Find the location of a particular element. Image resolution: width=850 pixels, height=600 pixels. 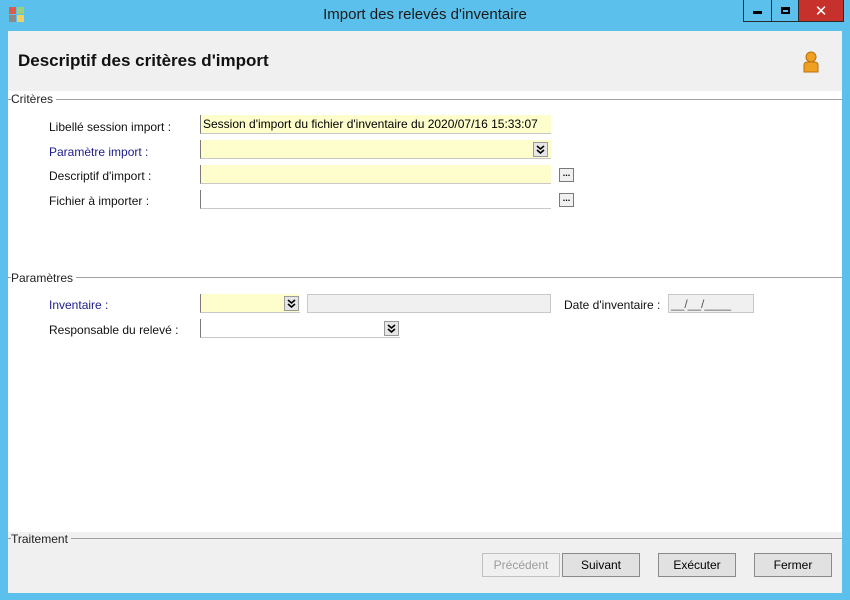

parametres-group-label: Paramètres is located at coordinates (44, 278).